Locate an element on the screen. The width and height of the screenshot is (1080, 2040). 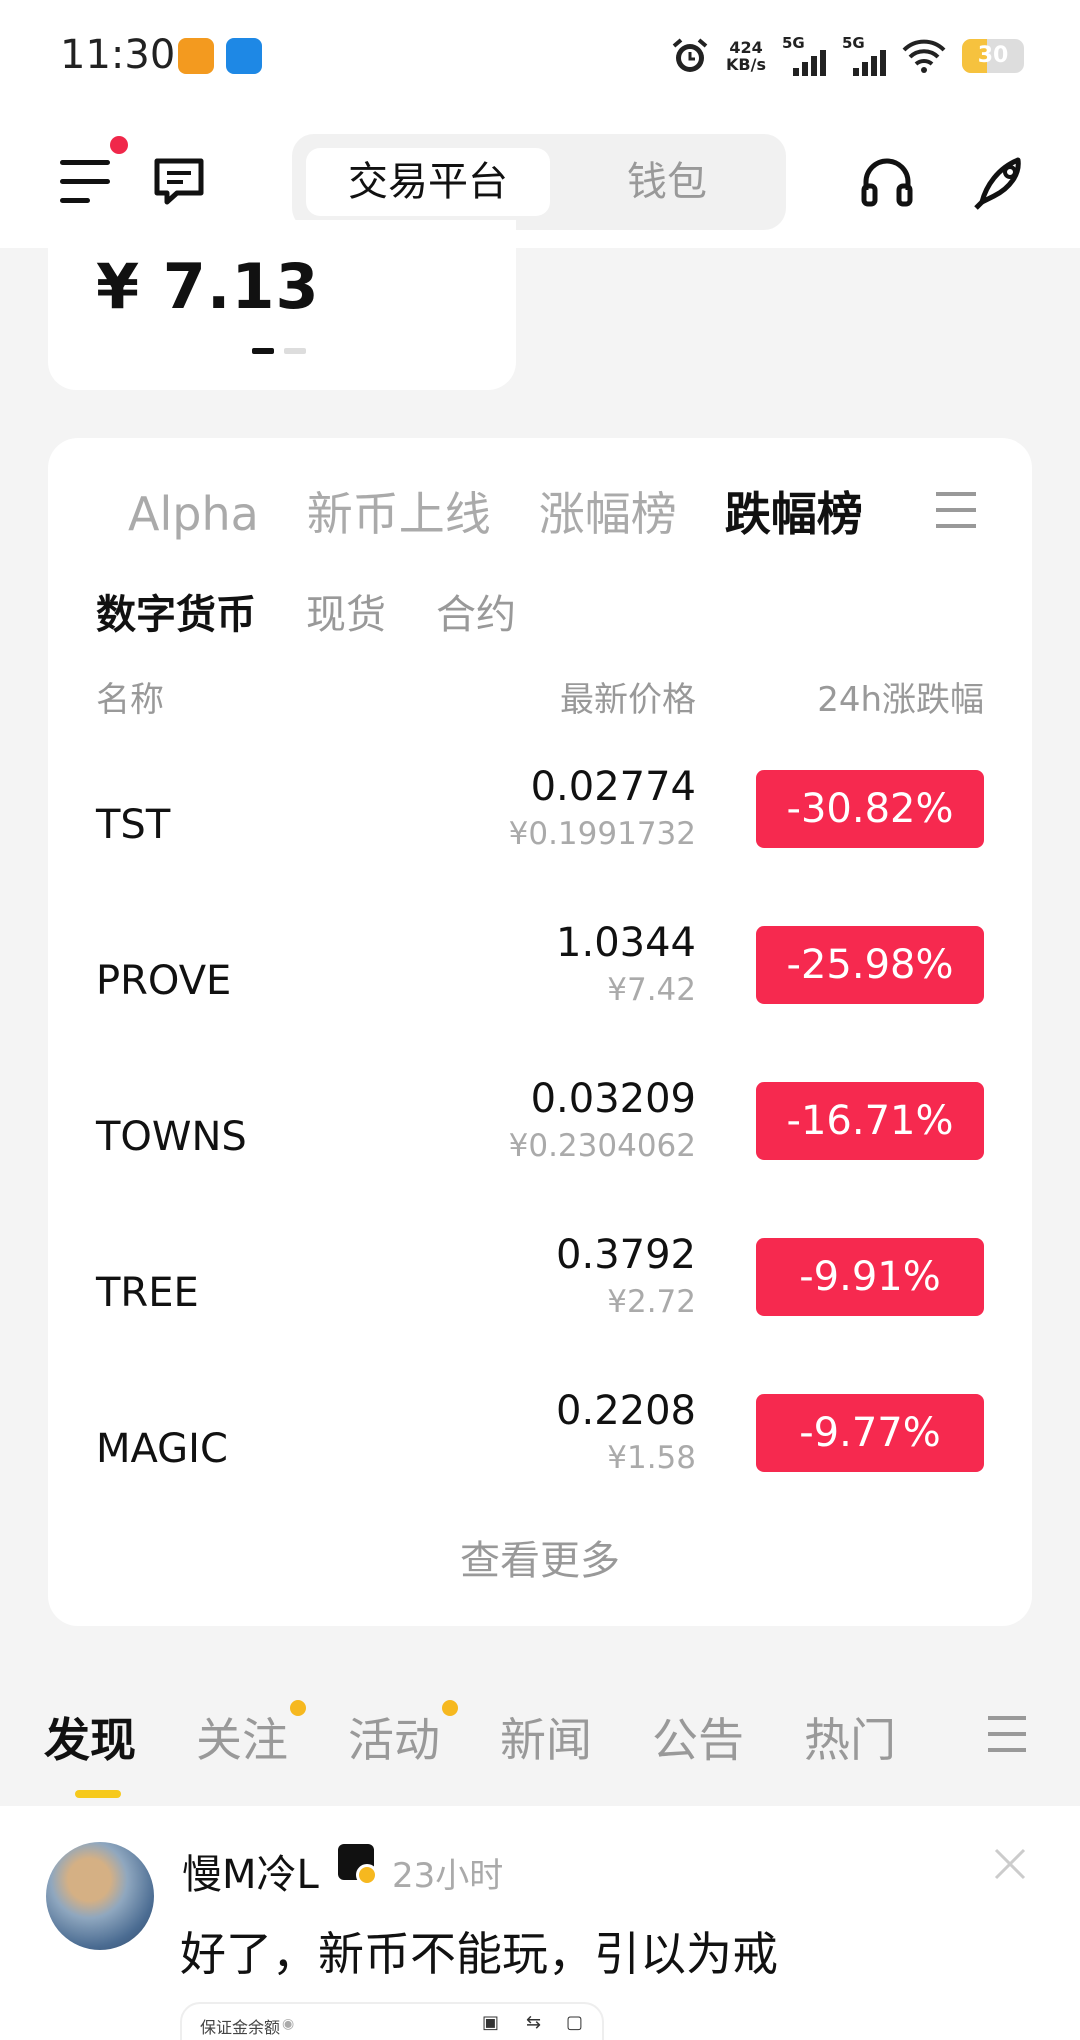
market-row: TREE 0.3792 ¥2.72 -9.91% is located at coordinates (540, 1297).